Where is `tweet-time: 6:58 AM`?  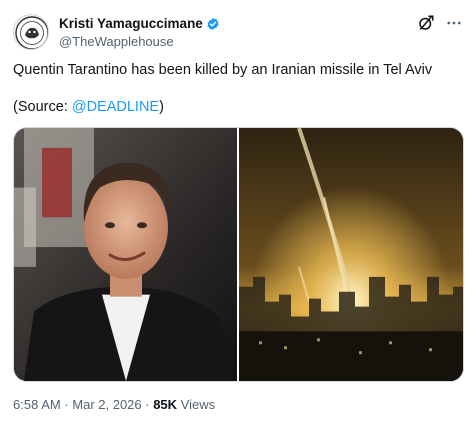 tweet-time: 6:58 AM is located at coordinates (37, 404).